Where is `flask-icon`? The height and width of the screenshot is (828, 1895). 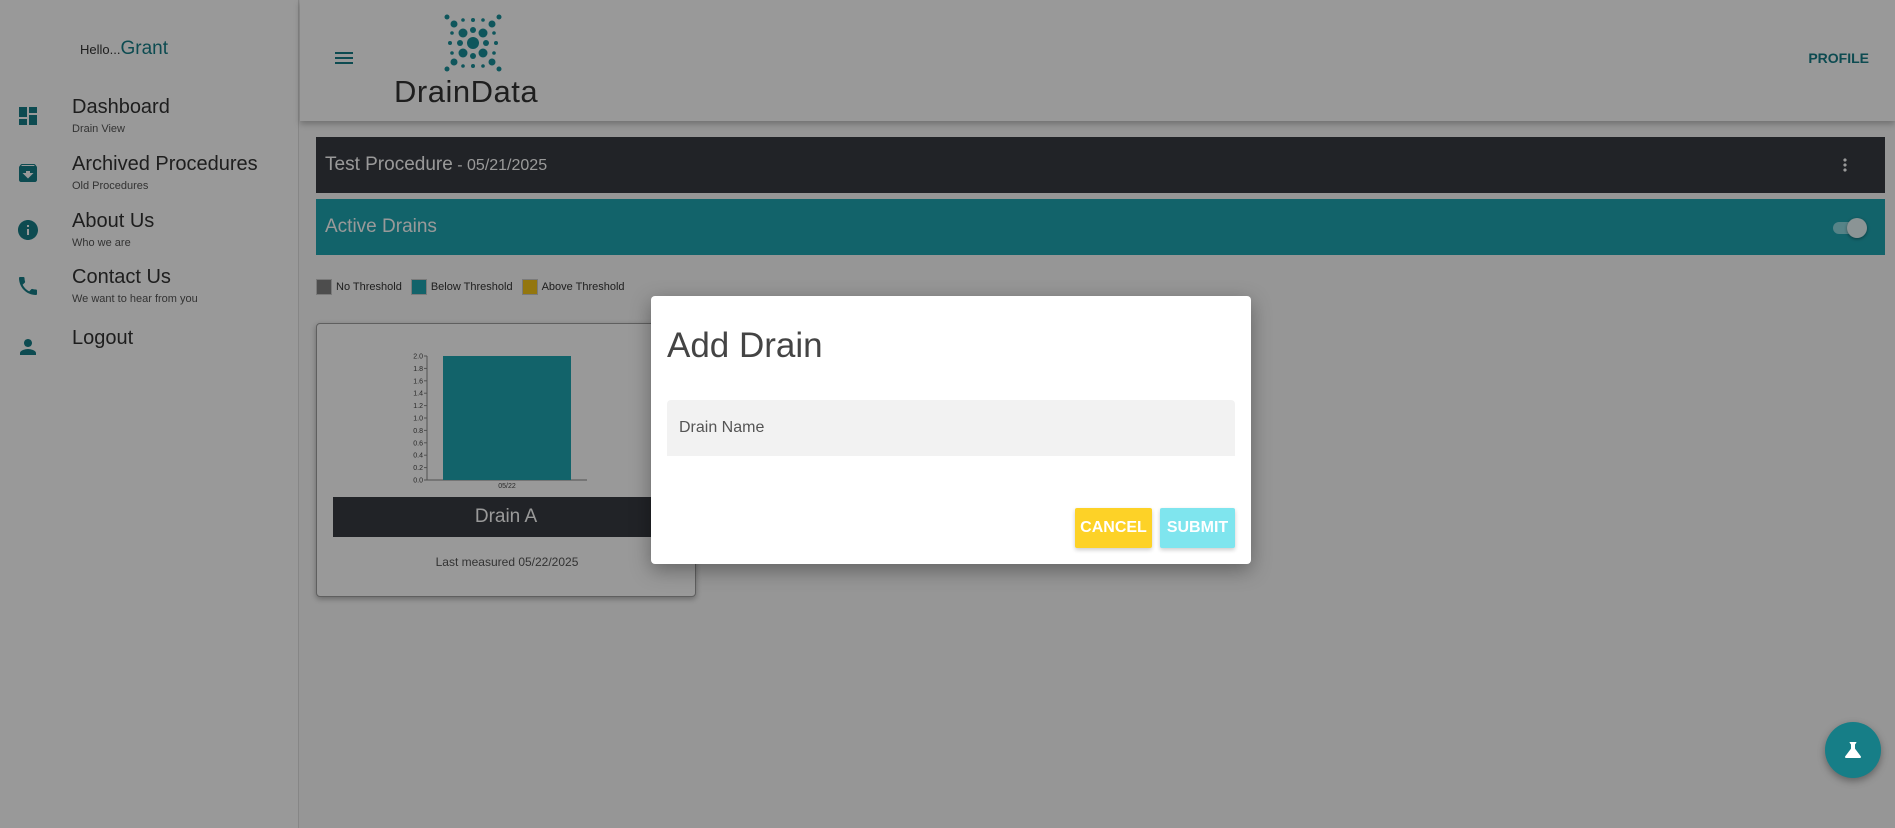 flask-icon is located at coordinates (1853, 750).